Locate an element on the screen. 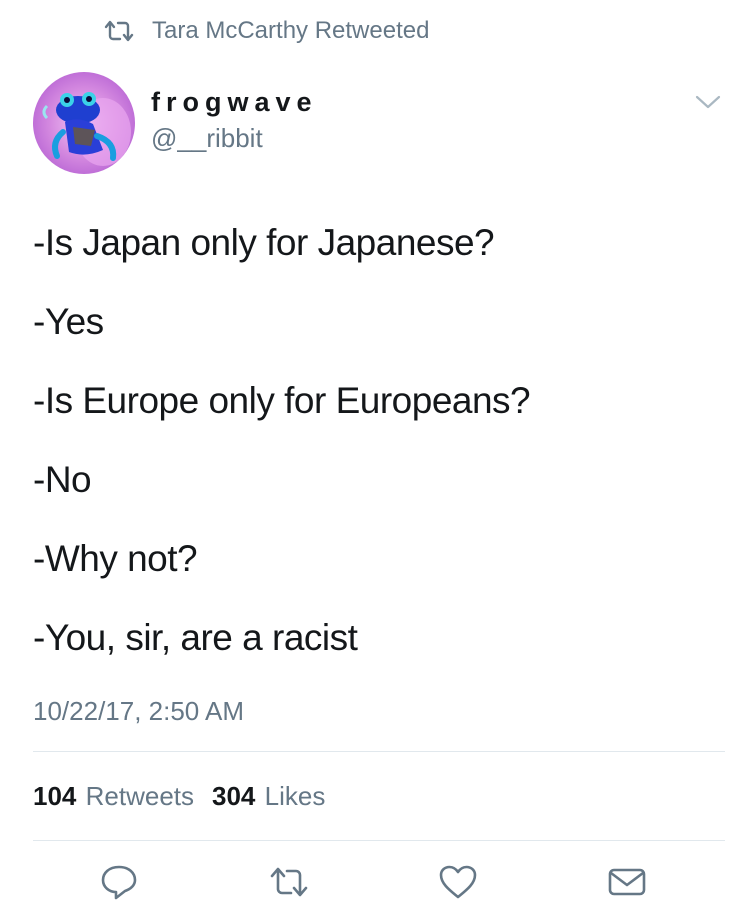  heart-icon is located at coordinates (458, 882).